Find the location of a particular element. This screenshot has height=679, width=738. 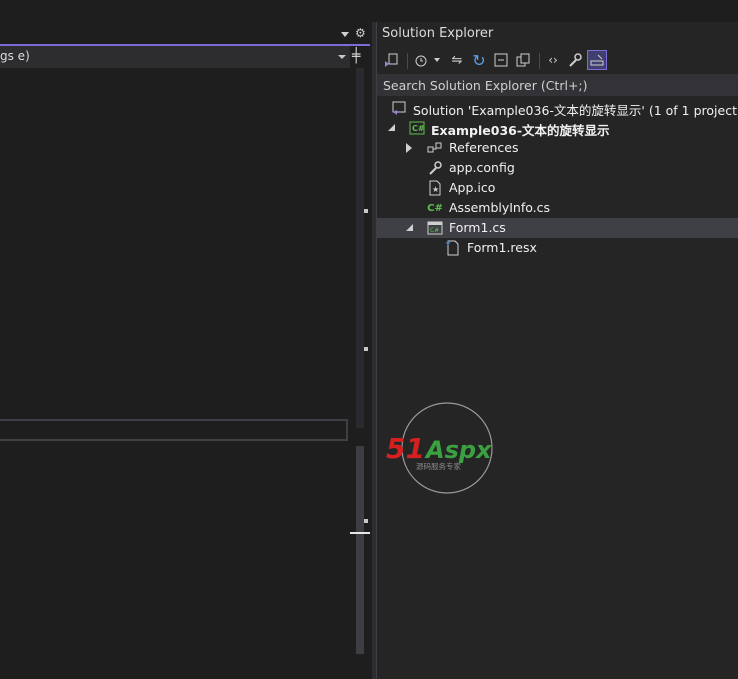

properties-wrench-icon is located at coordinates (575, 60).